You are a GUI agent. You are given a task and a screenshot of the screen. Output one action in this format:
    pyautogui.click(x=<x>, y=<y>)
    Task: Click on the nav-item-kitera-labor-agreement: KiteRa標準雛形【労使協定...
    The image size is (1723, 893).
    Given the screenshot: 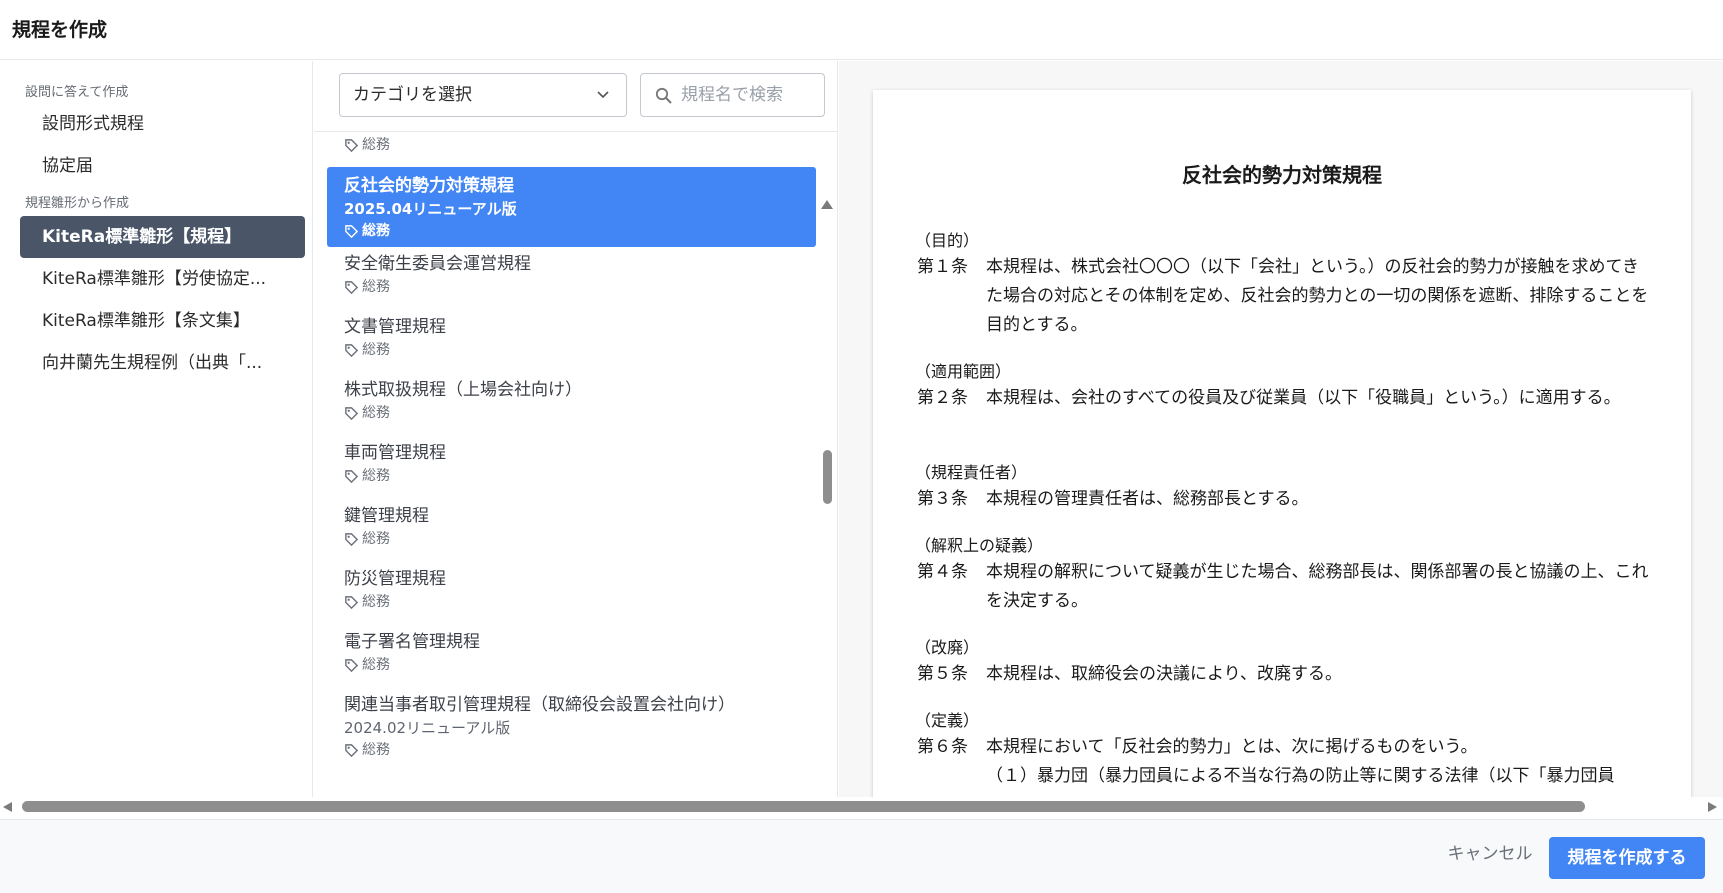 What is the action you would take?
    pyautogui.click(x=162, y=279)
    